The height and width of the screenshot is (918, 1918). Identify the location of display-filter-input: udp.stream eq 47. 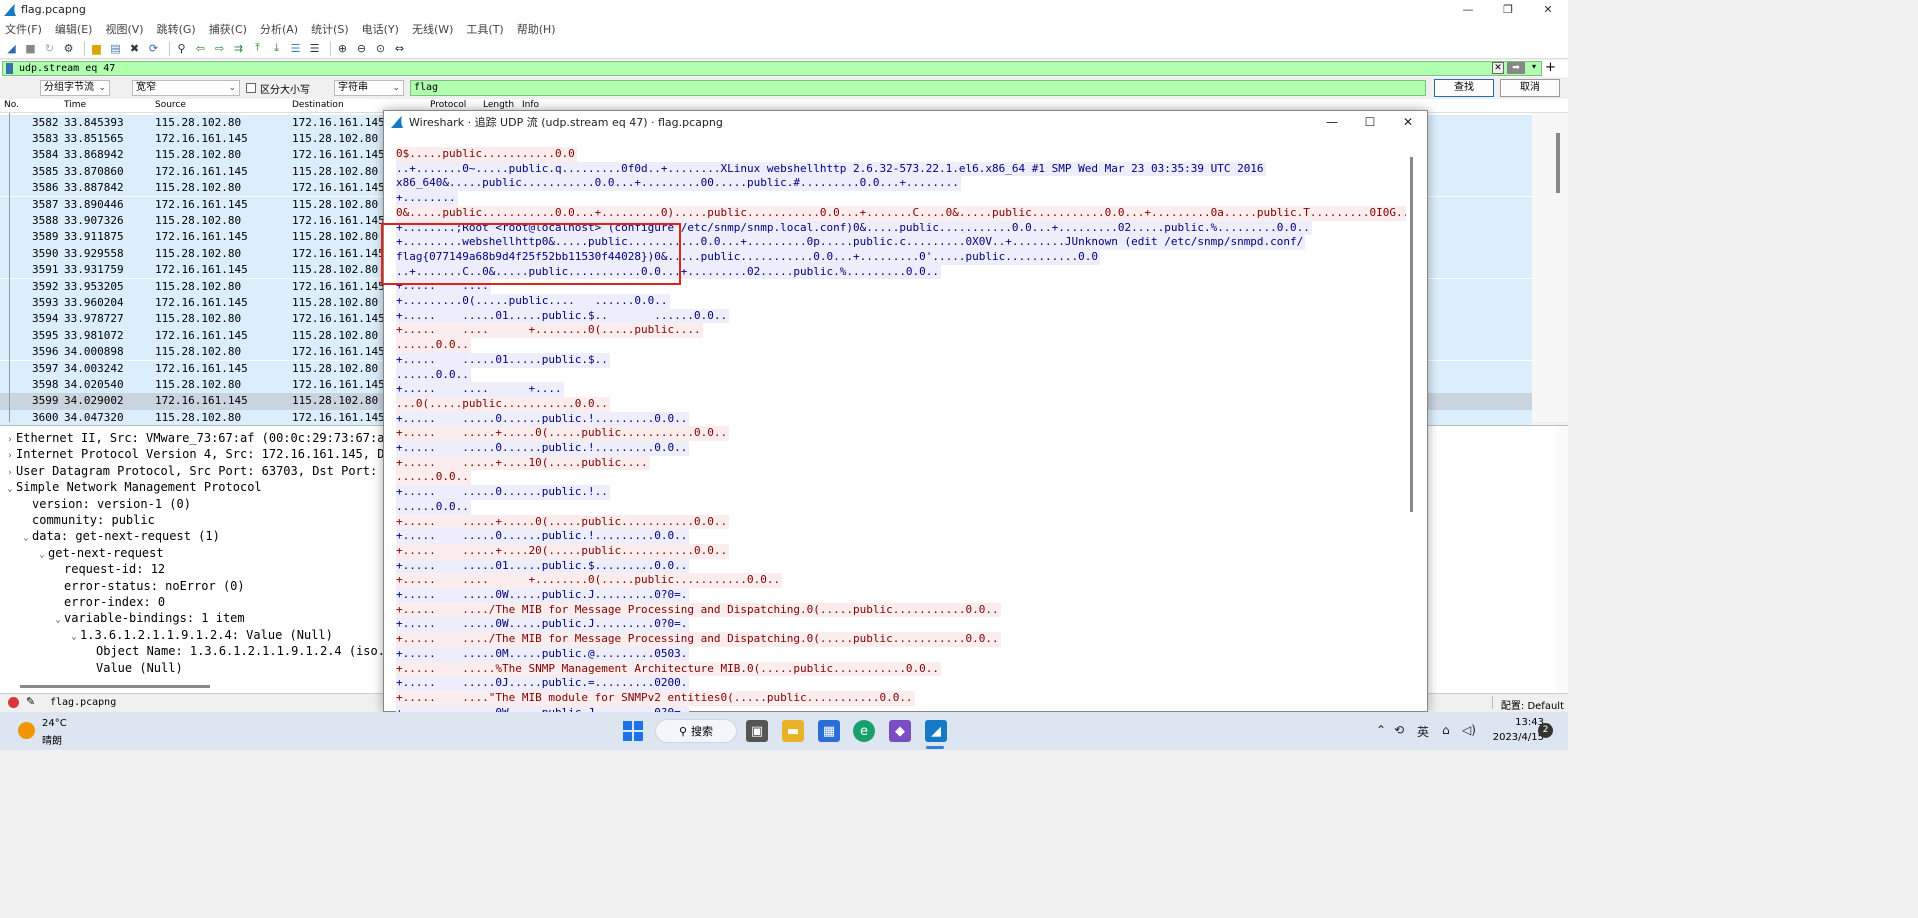
(772, 68).